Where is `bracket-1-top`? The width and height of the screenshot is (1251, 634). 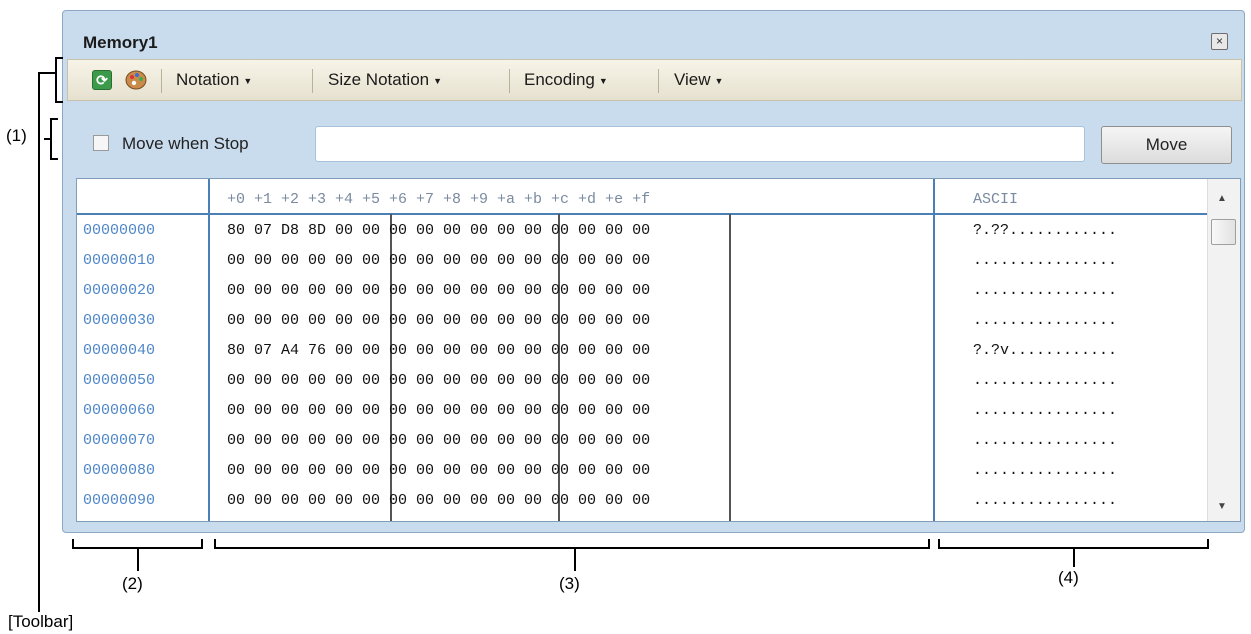 bracket-1-top is located at coordinates (54, 119).